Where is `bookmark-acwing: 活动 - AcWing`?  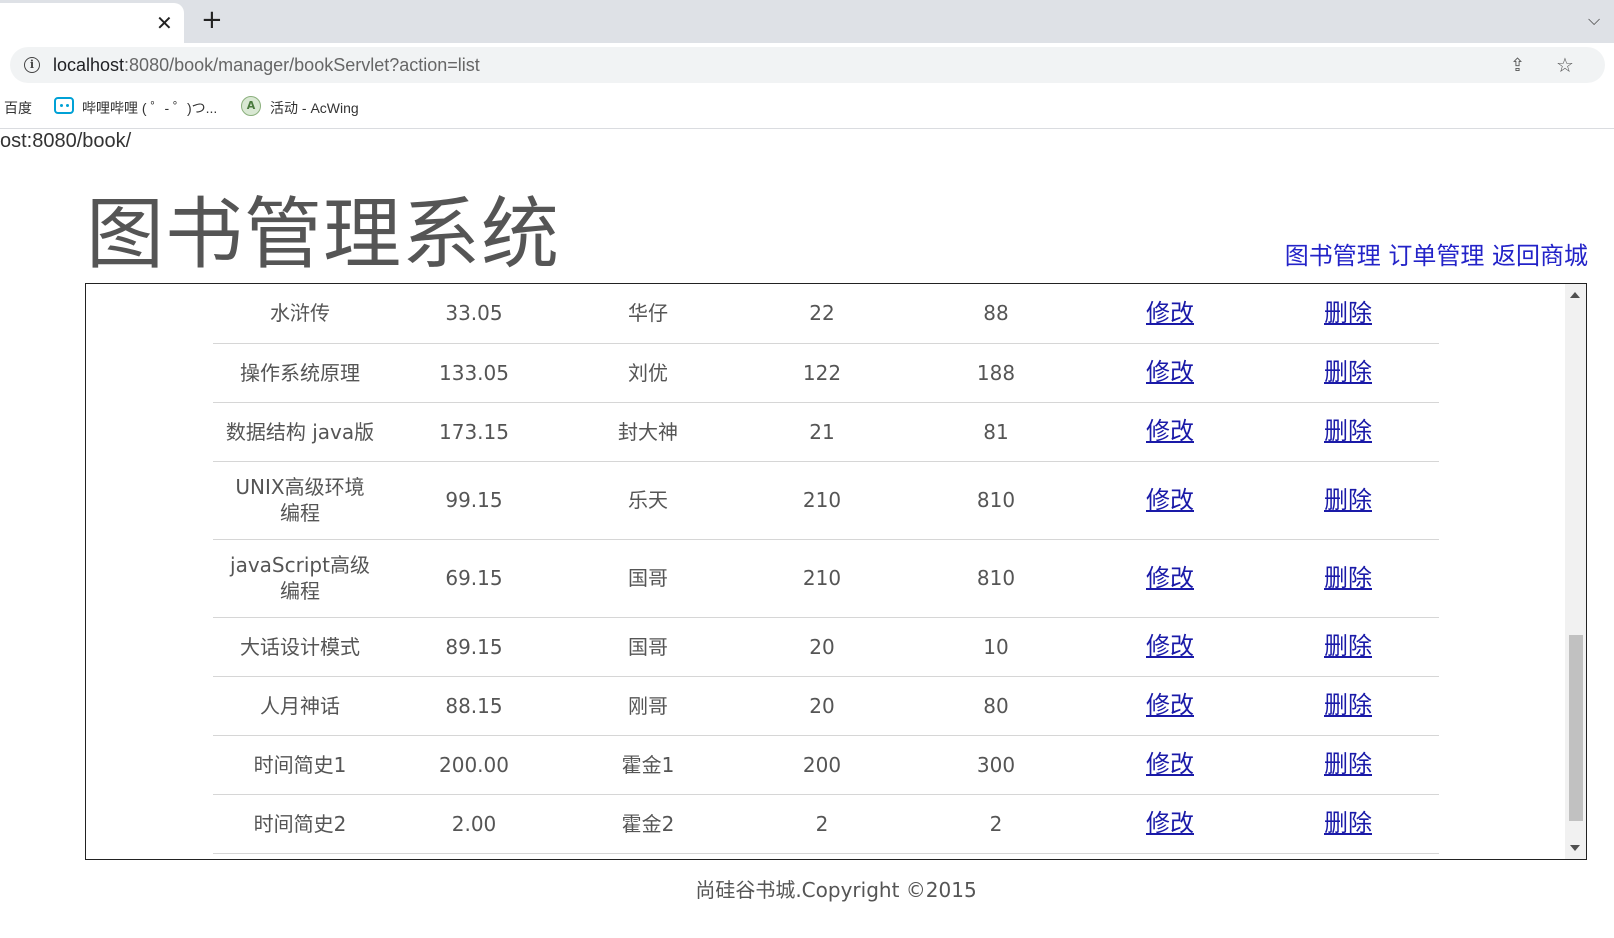
bookmark-acwing: 活动 - AcWing is located at coordinates (314, 108).